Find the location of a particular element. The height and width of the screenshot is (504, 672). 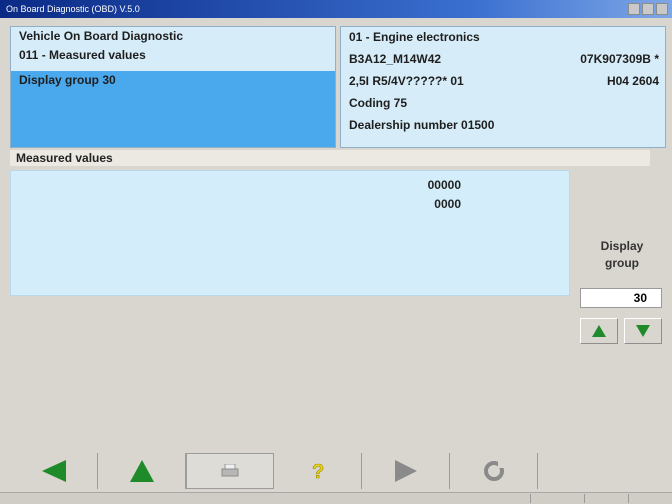

ecu-engine-row: 2,5I R5/4V?????* 01 H04 2604 is located at coordinates (503, 82).